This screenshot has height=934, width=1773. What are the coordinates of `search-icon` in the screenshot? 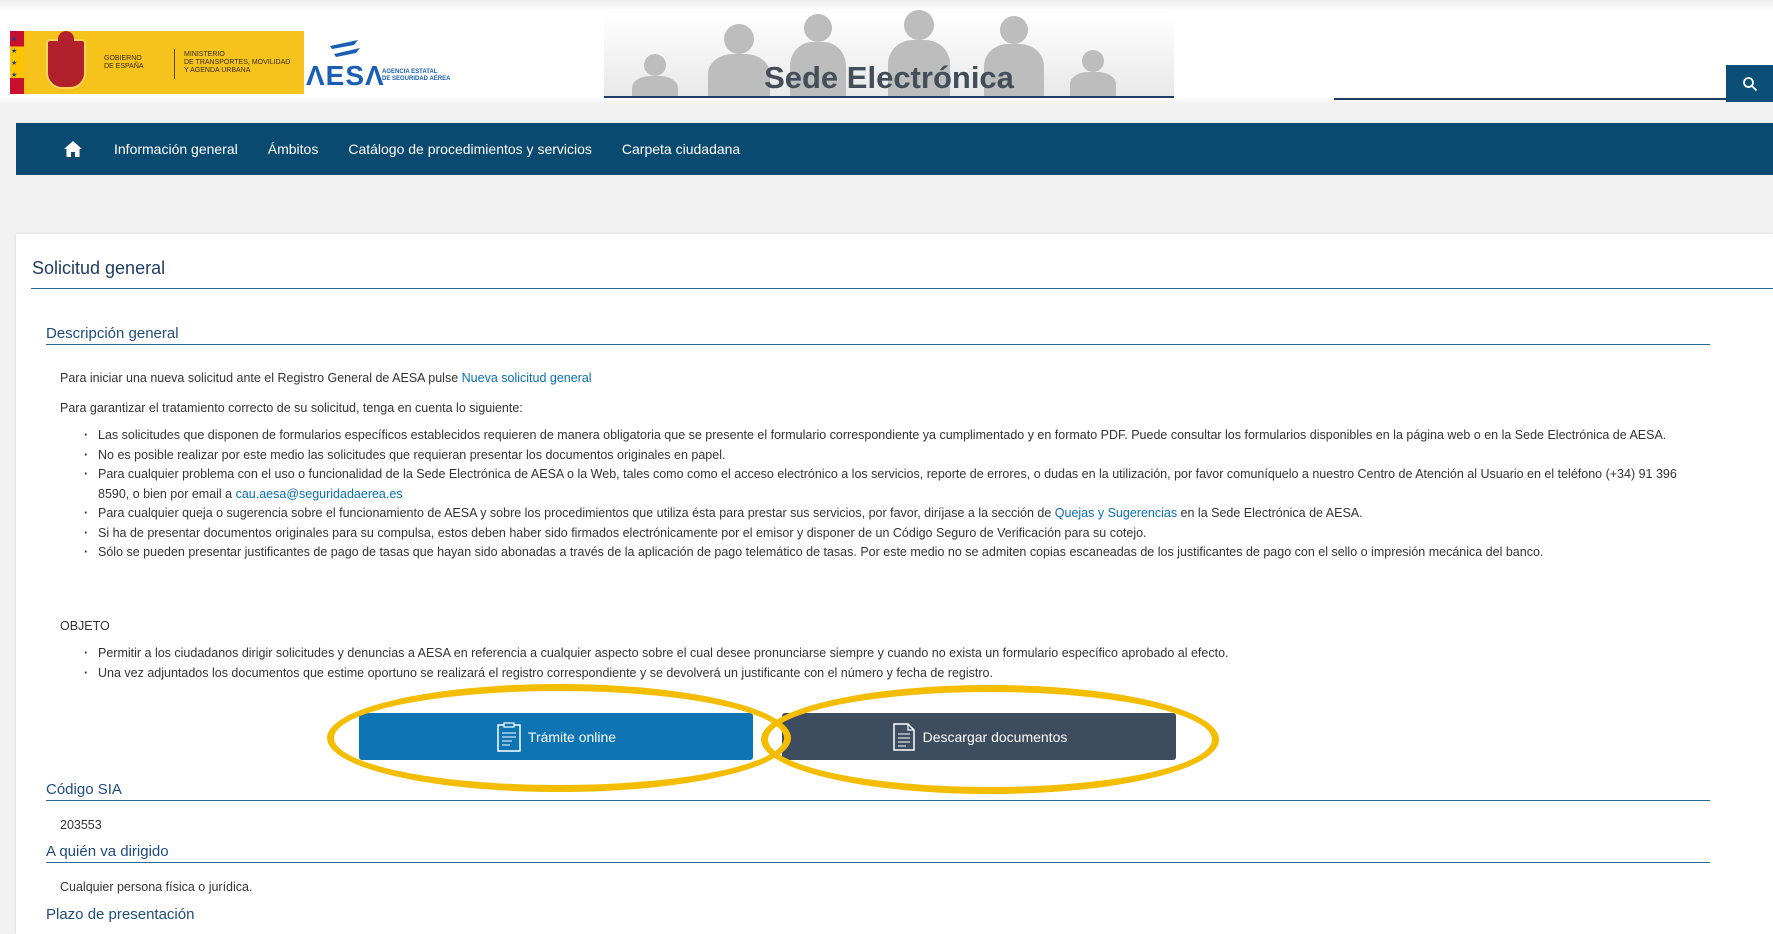 It's located at (1749, 83).